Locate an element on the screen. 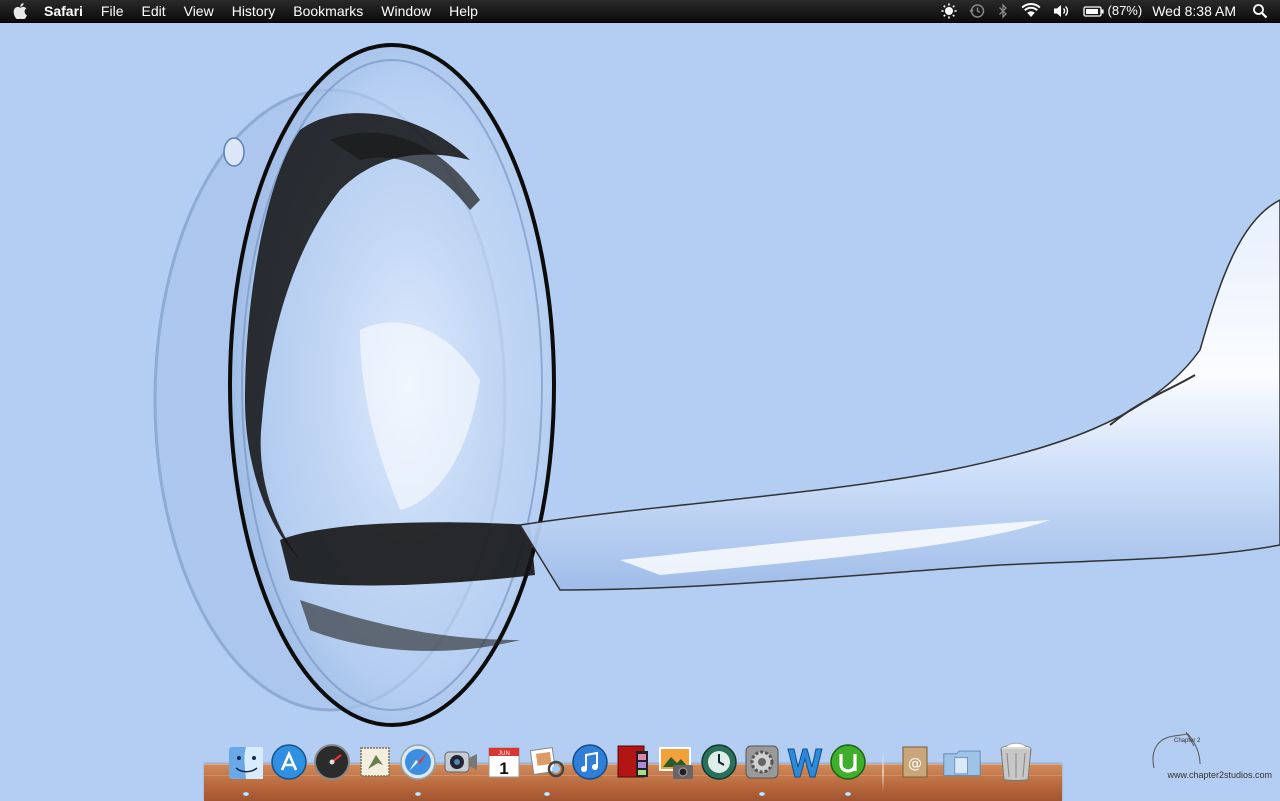 The width and height of the screenshot is (1280, 801). menu-edit: Edit is located at coordinates (153, 11).